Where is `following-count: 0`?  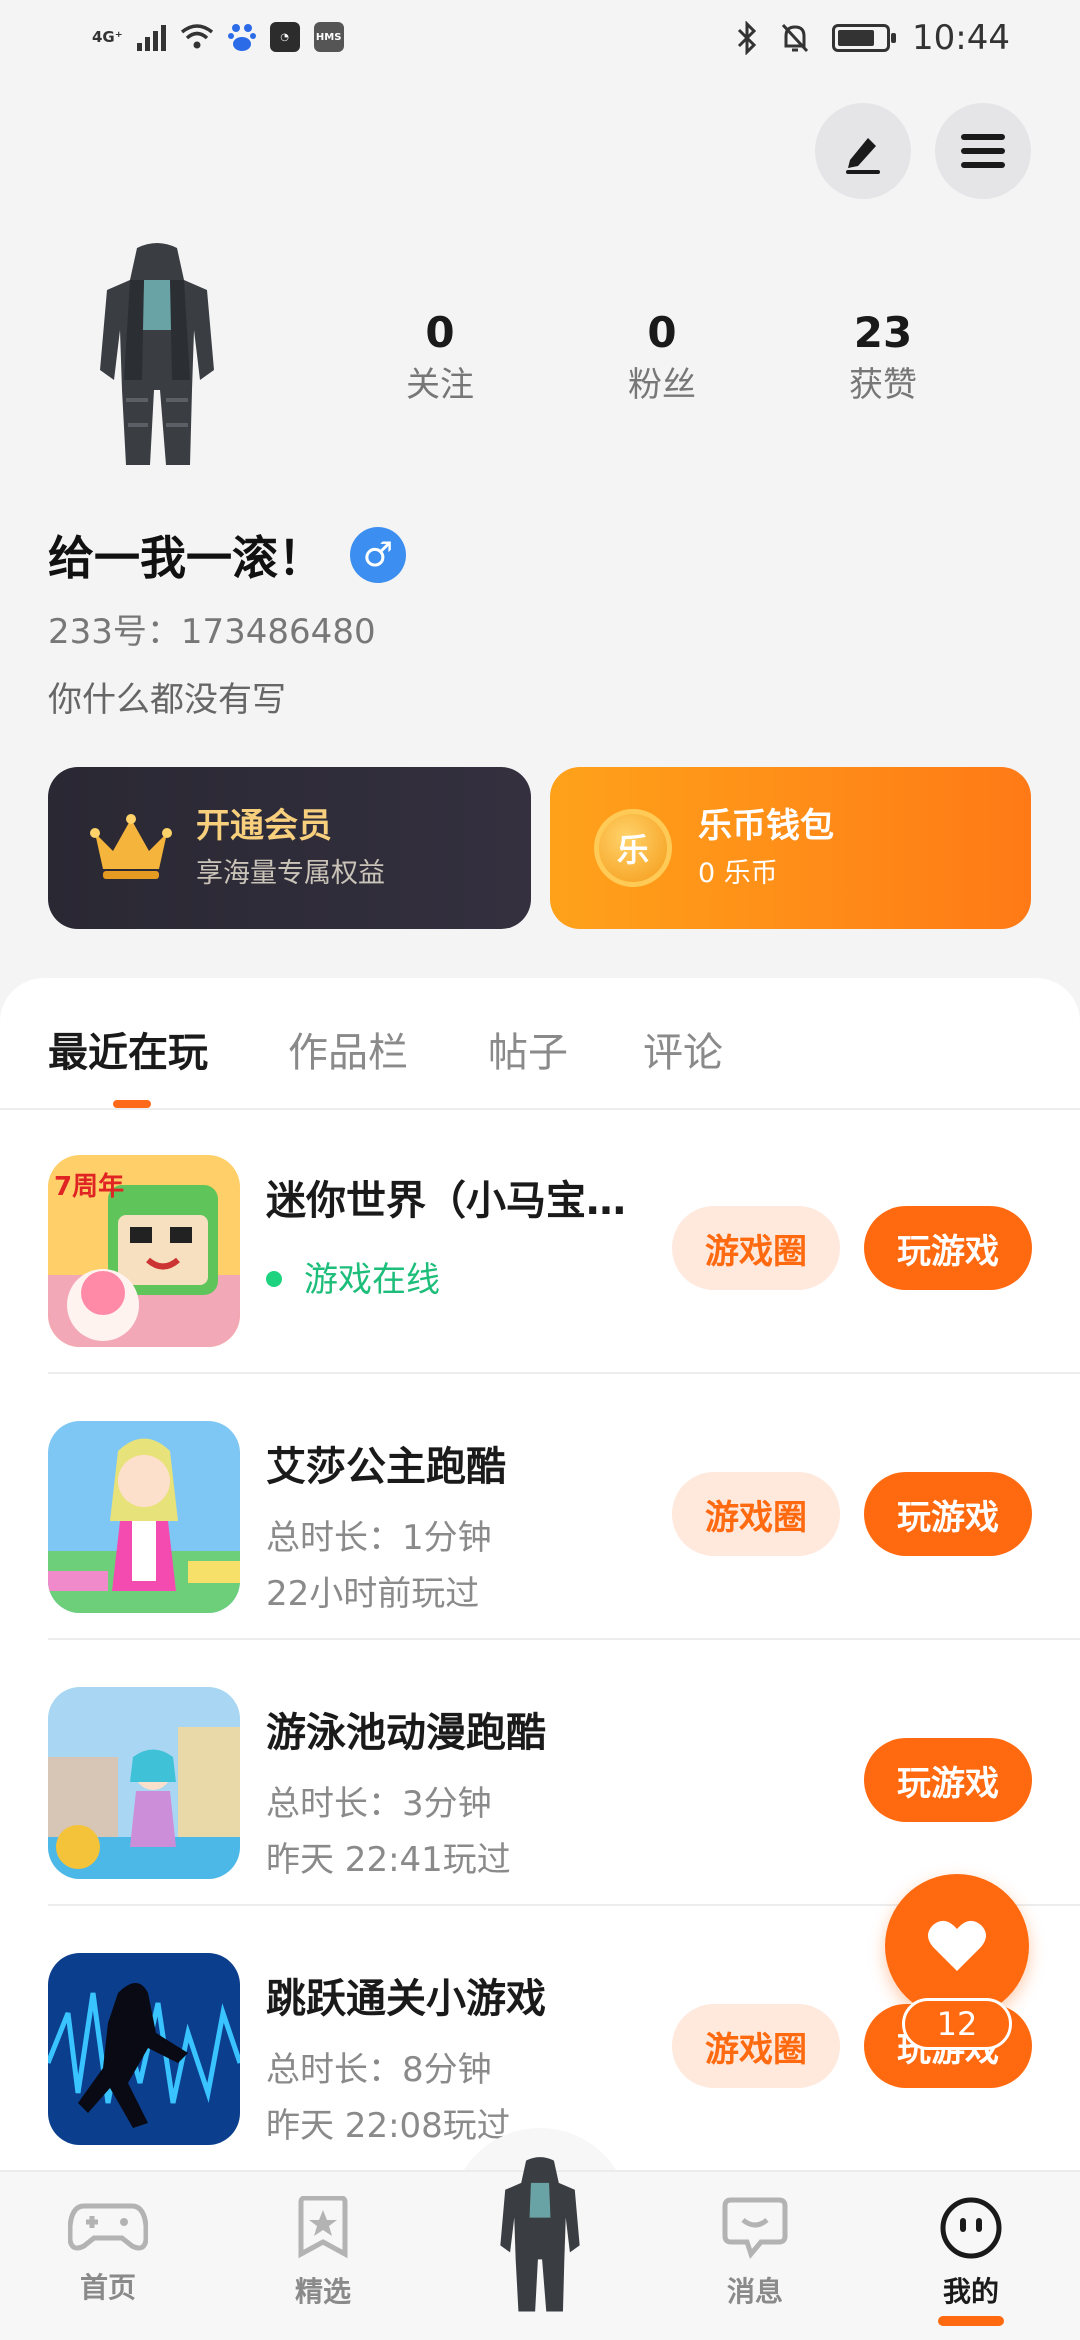 following-count: 0 is located at coordinates (440, 332).